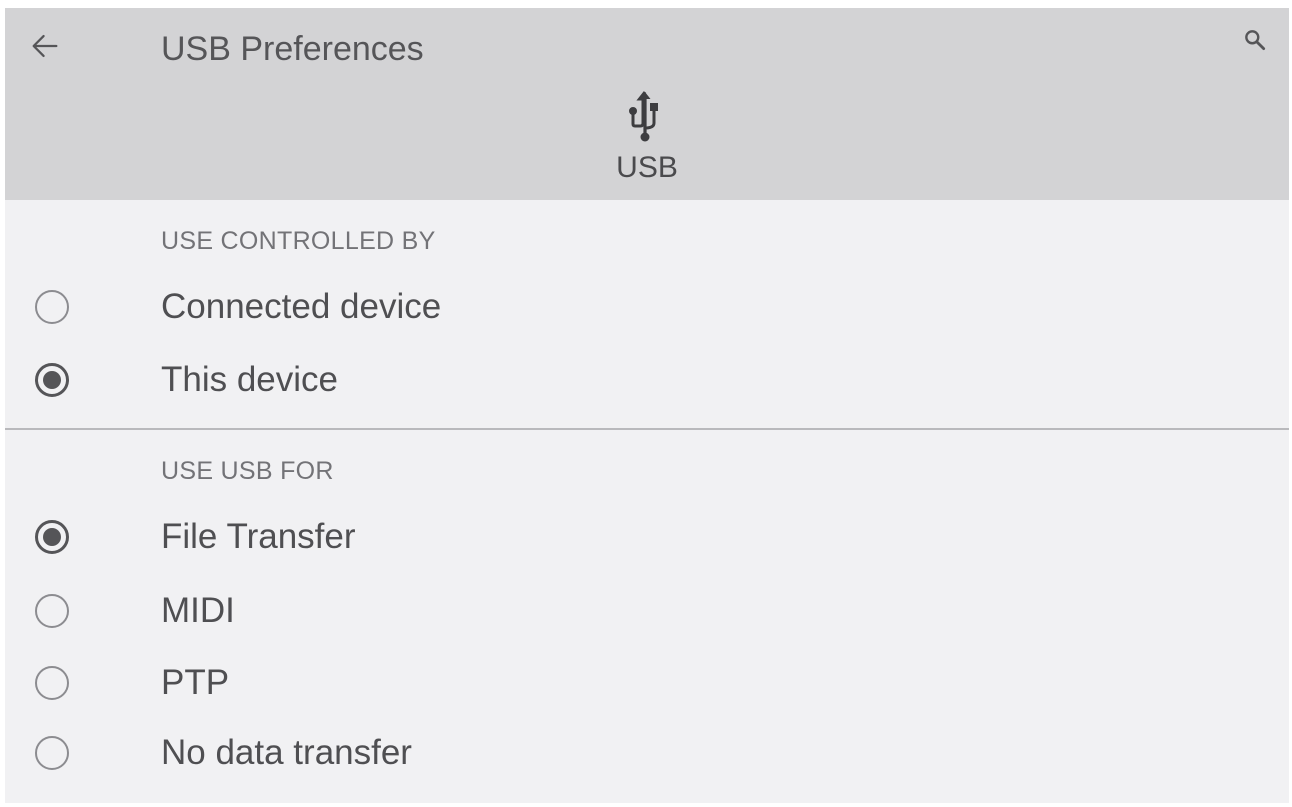  I want to click on page-title: USB Preferences, so click(292, 49).